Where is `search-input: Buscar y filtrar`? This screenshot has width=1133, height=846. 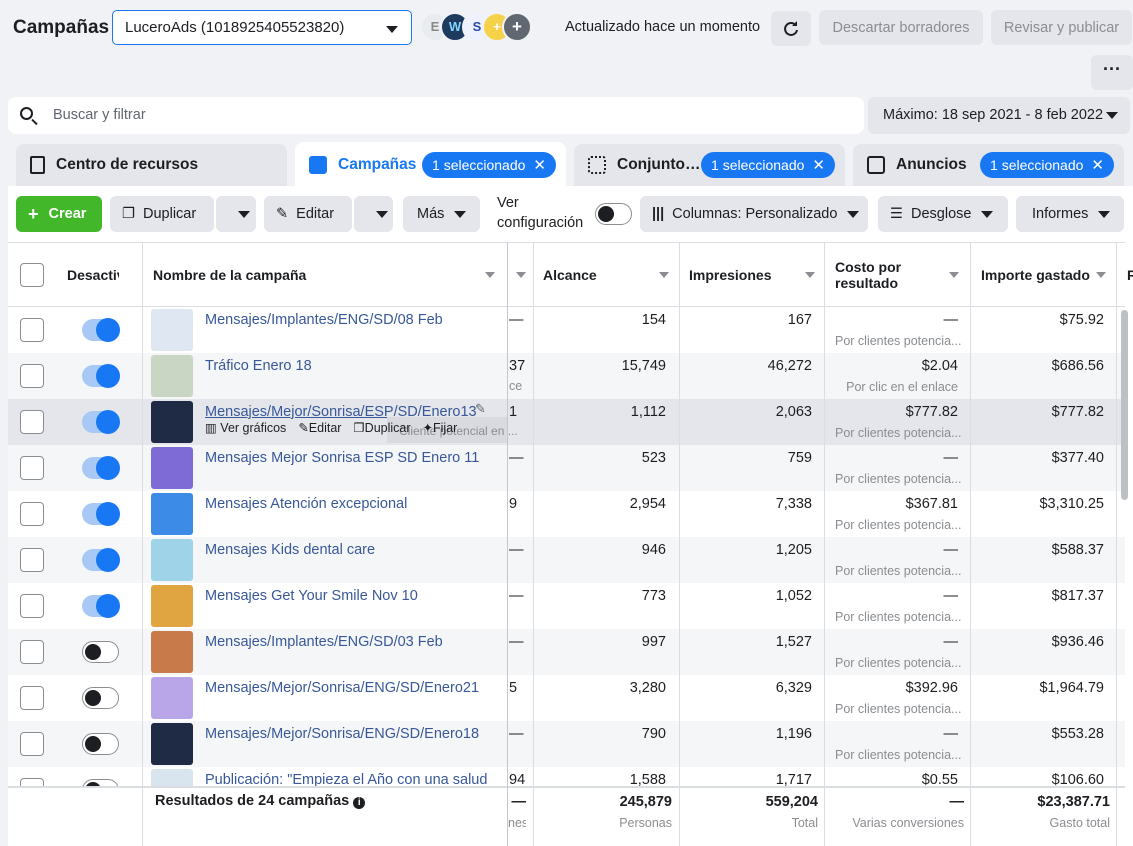
search-input: Buscar y filtrar is located at coordinates (436, 115).